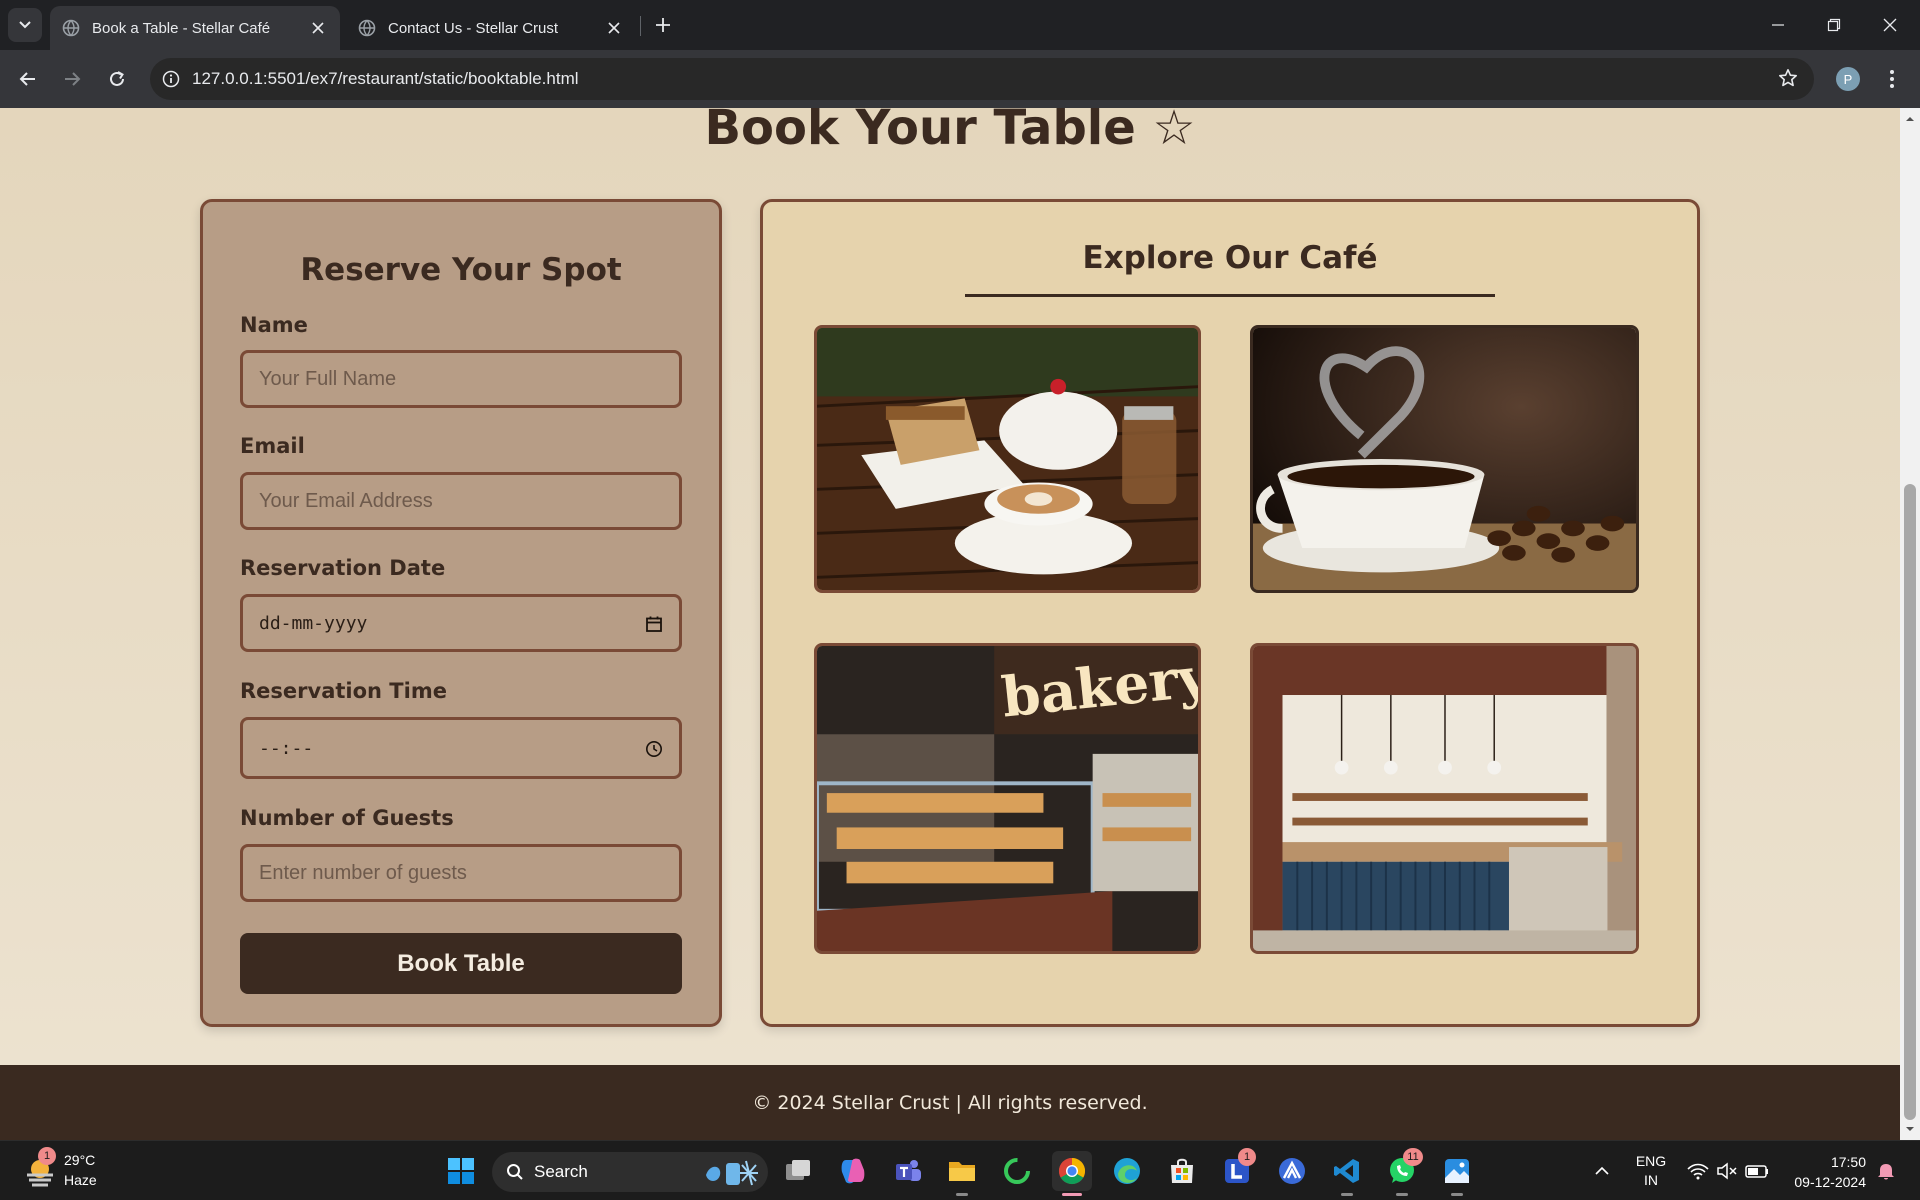 Image resolution: width=1920 pixels, height=1200 pixels. I want to click on photos-icon, so click(1457, 1171).